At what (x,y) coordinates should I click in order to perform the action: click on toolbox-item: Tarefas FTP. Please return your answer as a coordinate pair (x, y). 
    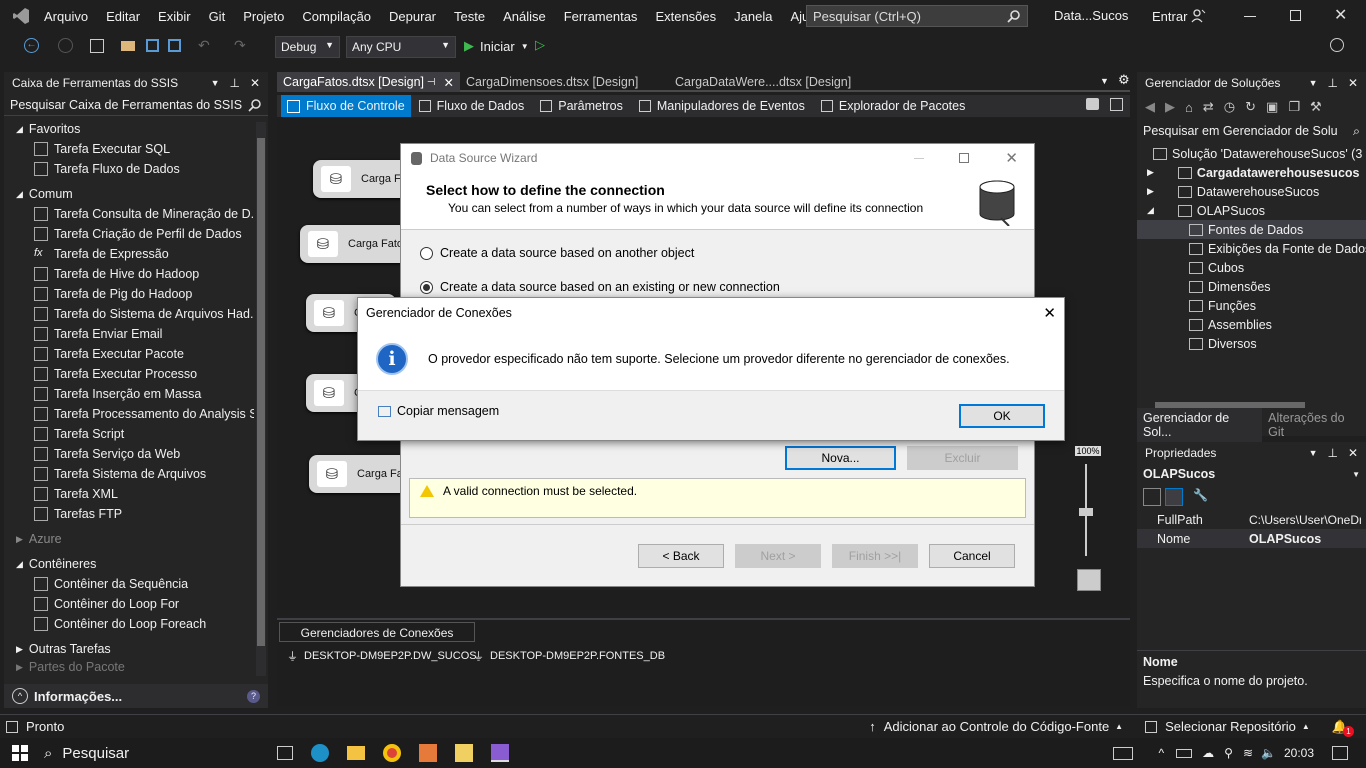
    Looking at the image, I should click on (129, 514).